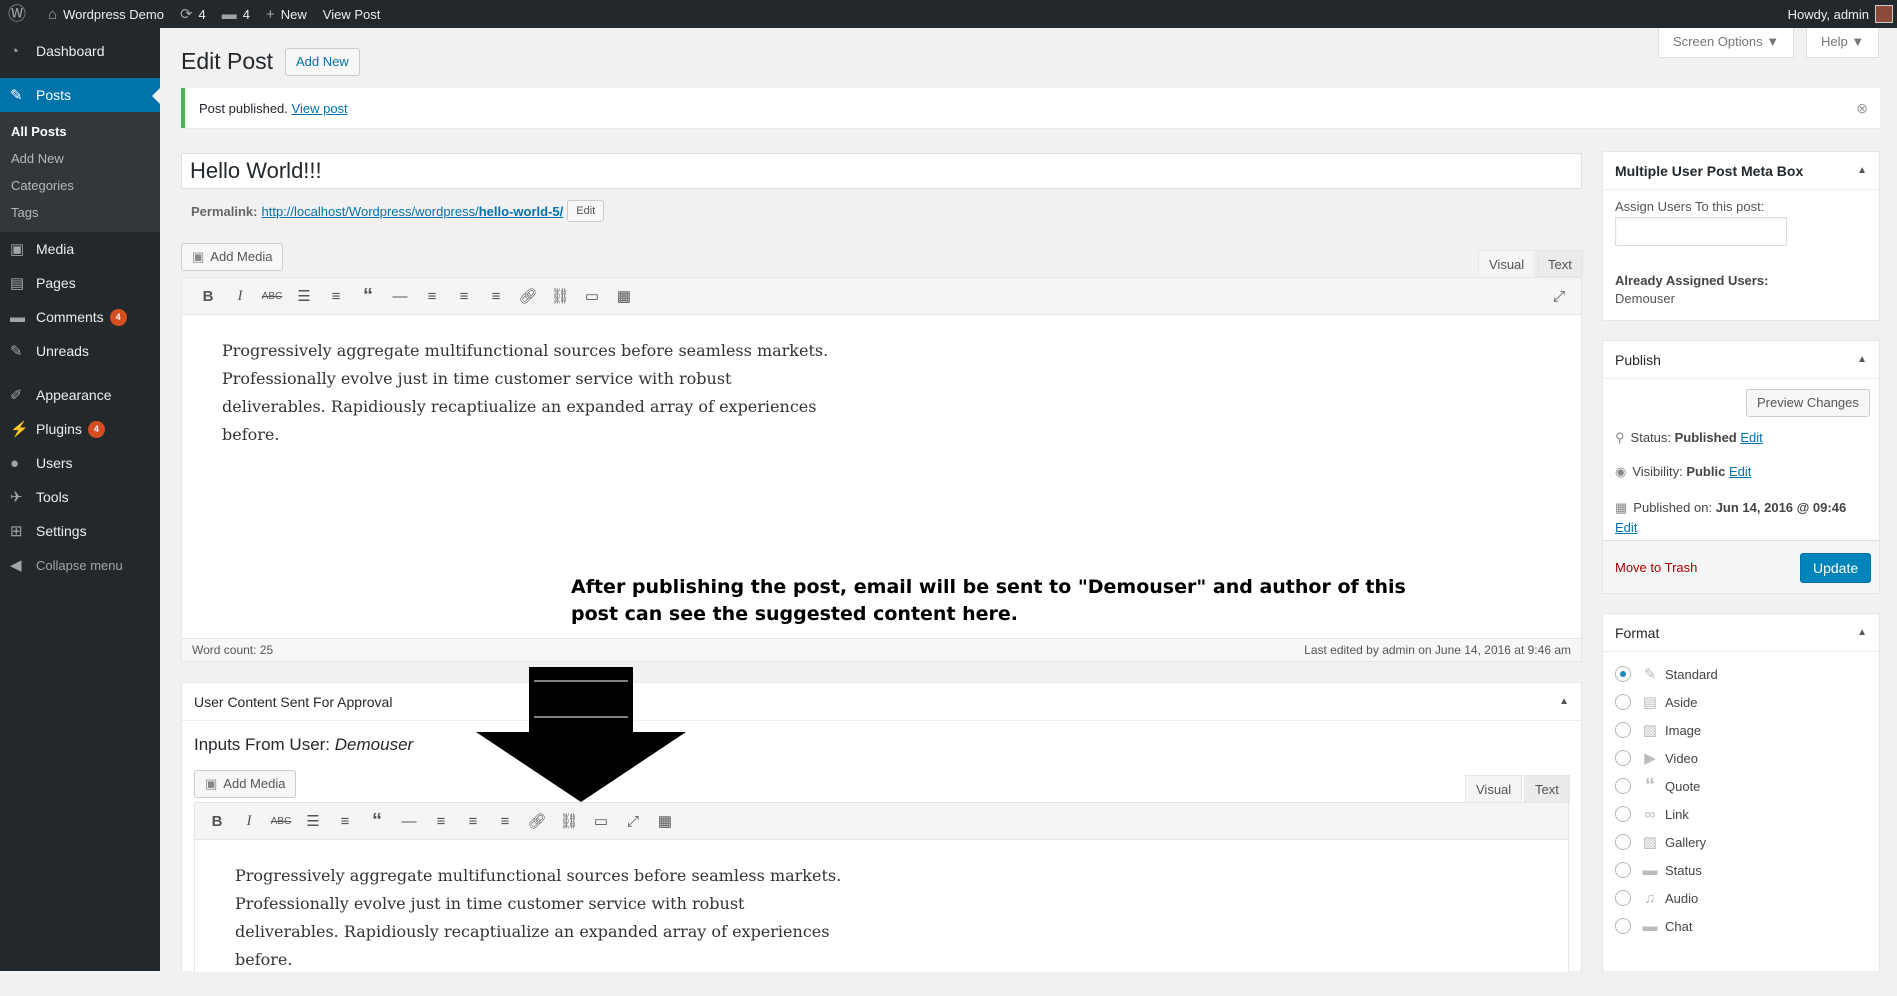 This screenshot has width=1897, height=996. I want to click on view-post-link: View Post, so click(352, 14).